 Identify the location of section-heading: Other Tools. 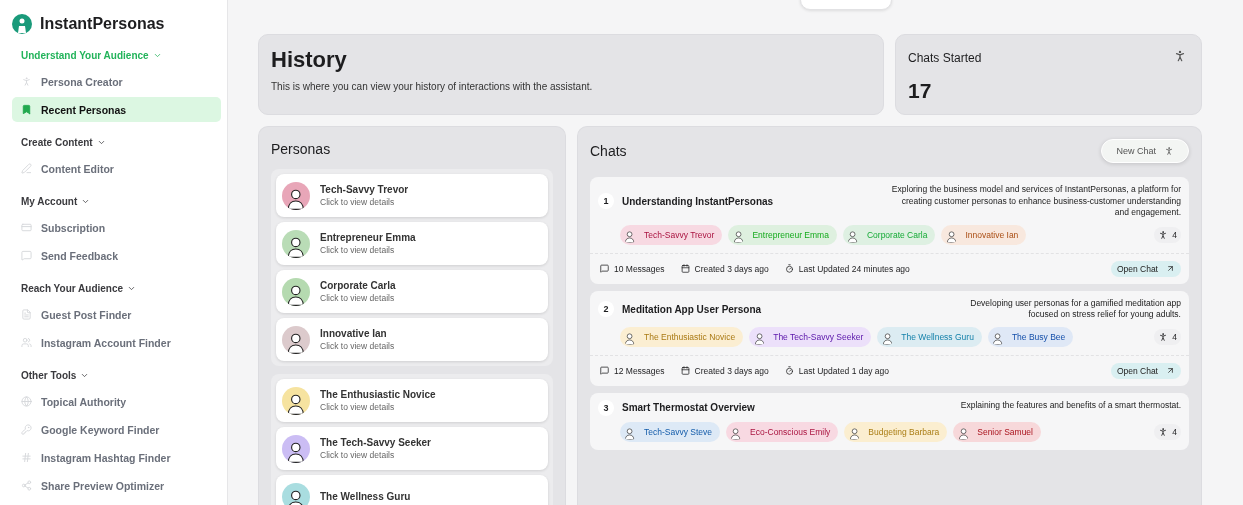
(116, 375).